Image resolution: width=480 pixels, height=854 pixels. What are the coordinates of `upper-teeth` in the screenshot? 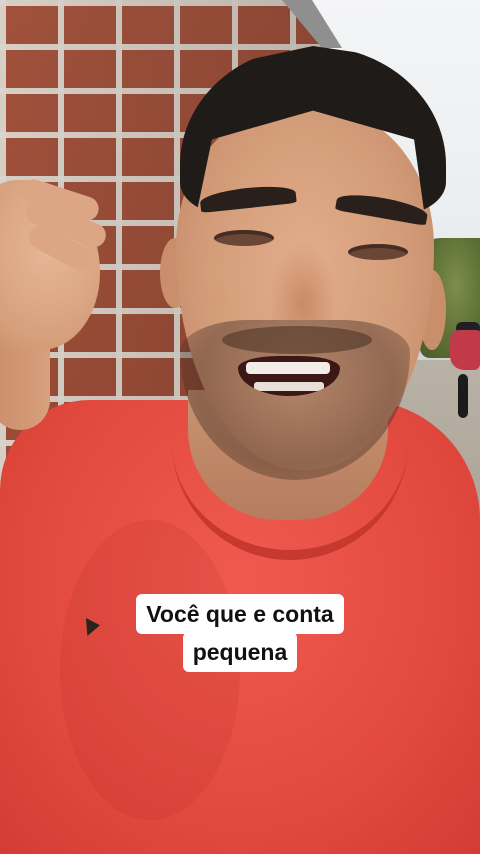 It's located at (288, 368).